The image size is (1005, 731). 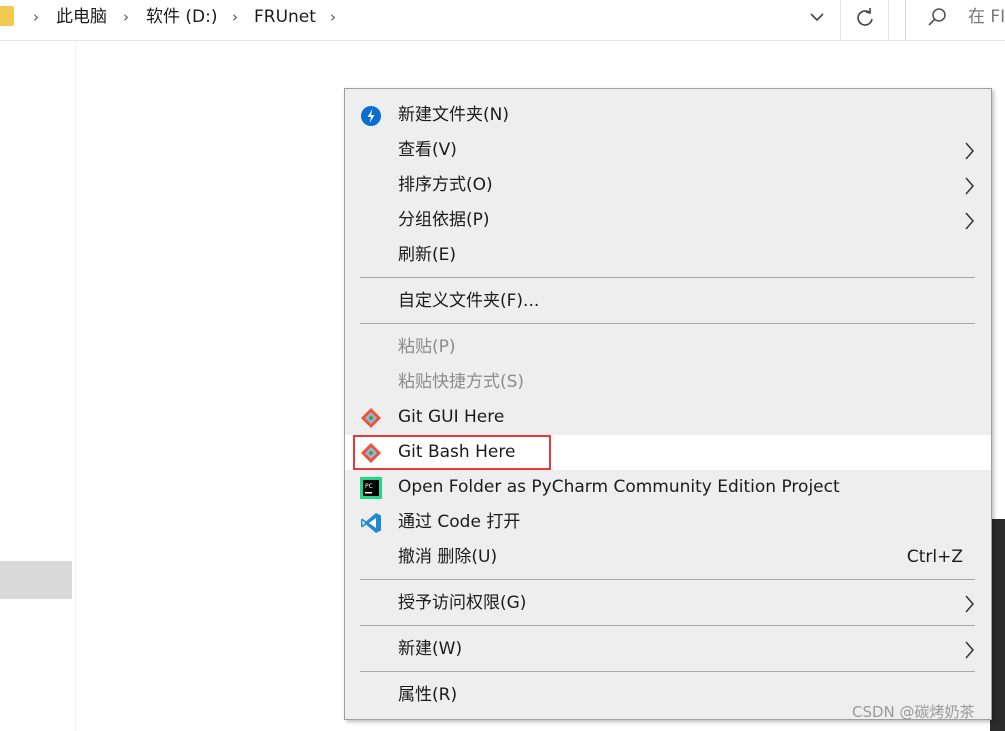 I want to click on new-folder-icon, so click(x=371, y=116).